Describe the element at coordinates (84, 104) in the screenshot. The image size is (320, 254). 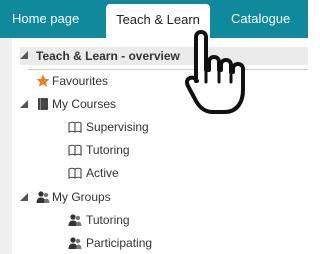
I see `tree-item-label: My Courses` at that location.